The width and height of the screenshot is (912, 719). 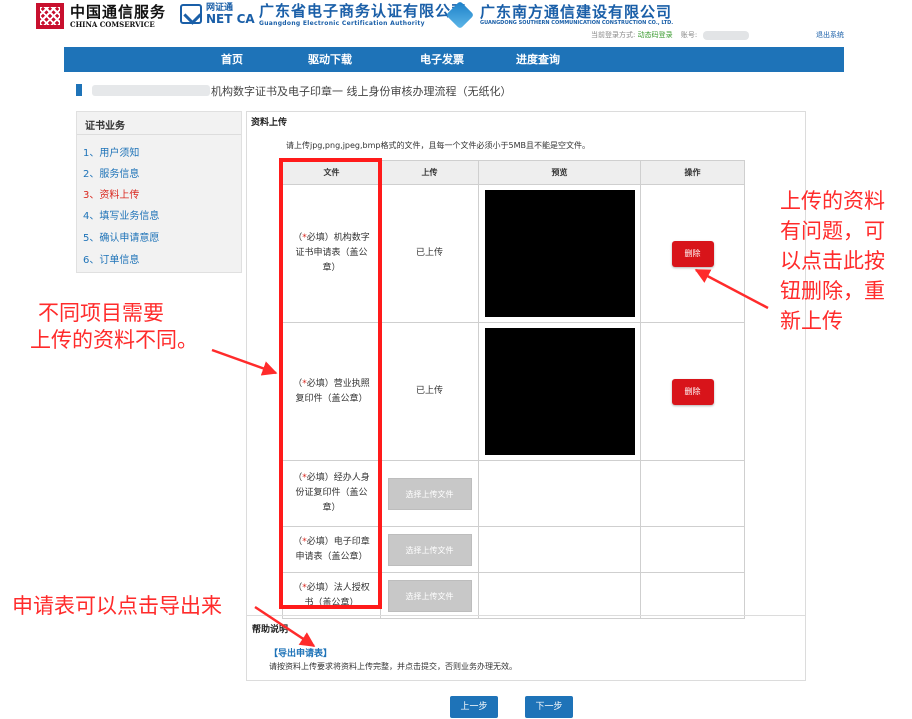 What do you see at coordinates (111, 193) in the screenshot?
I see `sidebar-item-upload: 3、资料上传` at bounding box center [111, 193].